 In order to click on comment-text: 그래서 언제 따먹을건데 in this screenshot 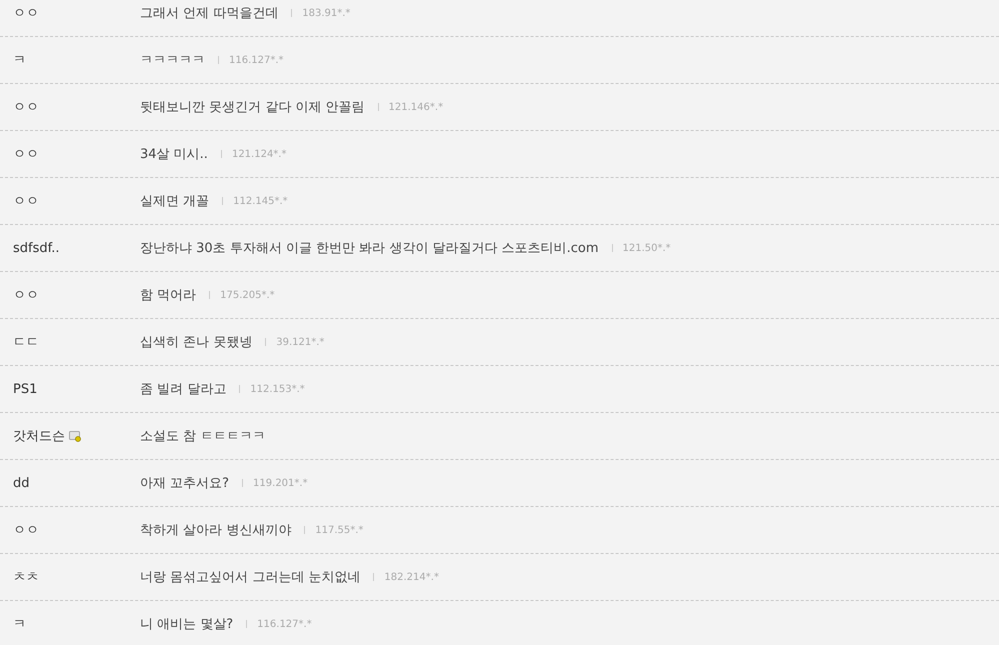, I will do `click(209, 13)`.